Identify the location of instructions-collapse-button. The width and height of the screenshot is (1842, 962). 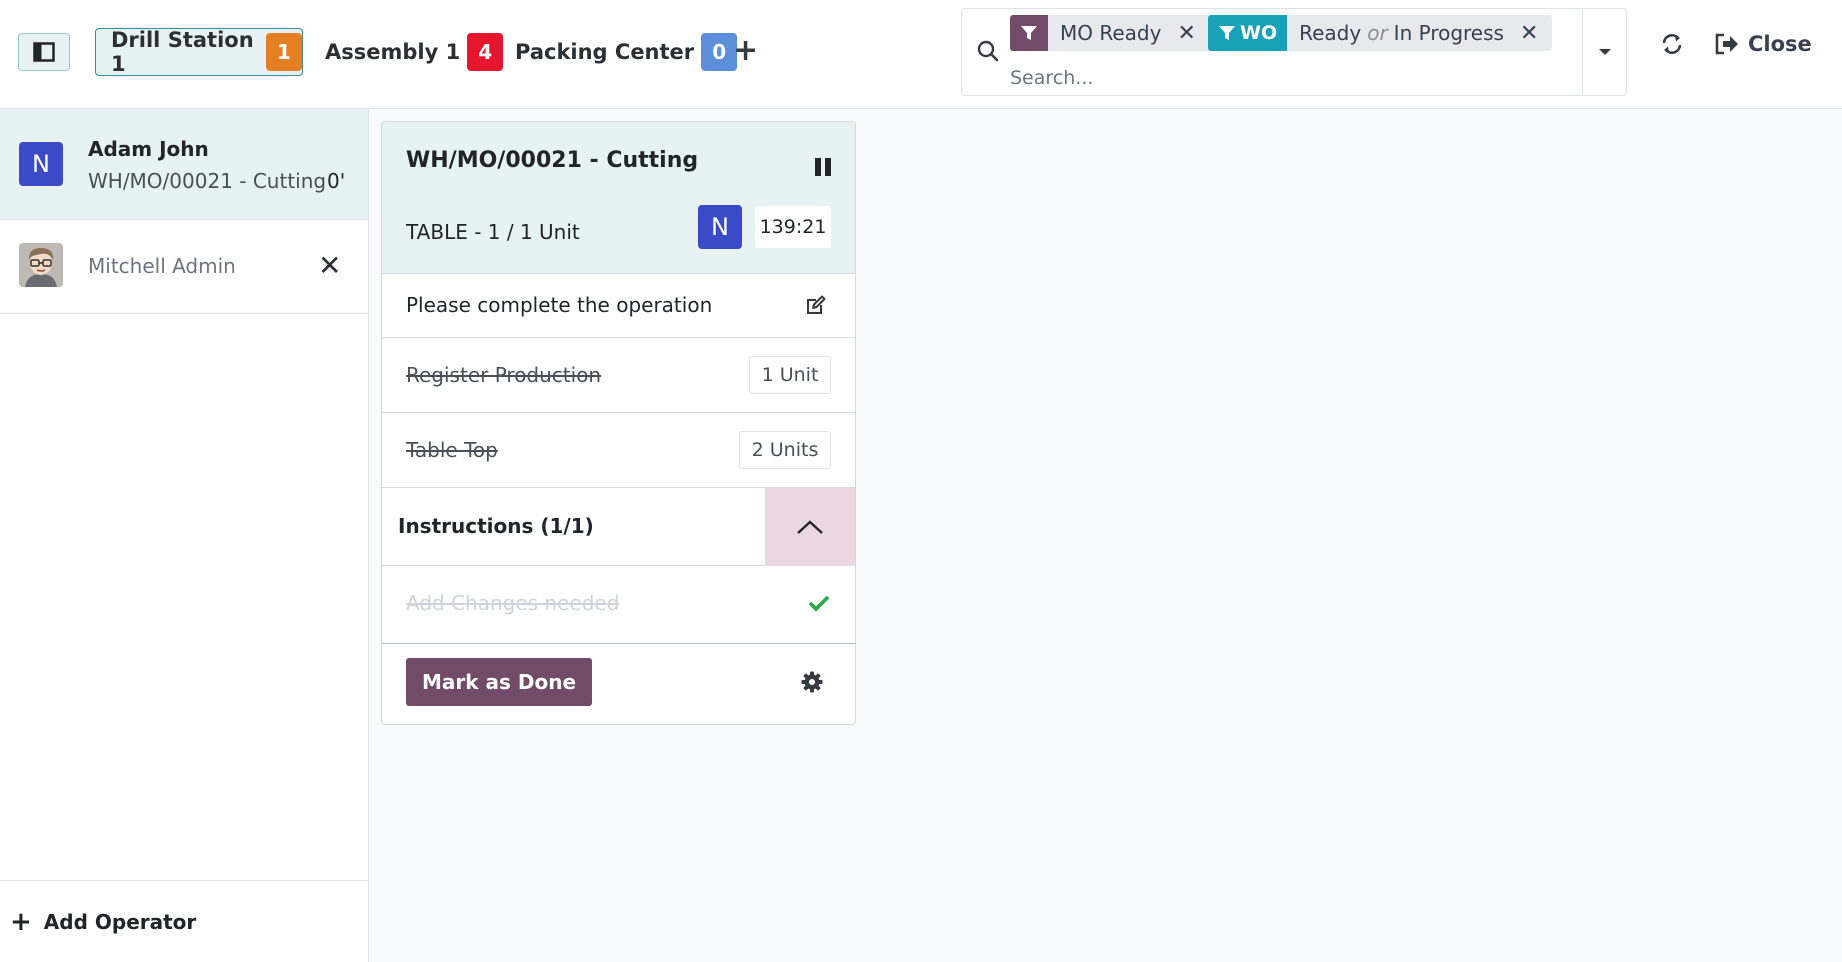
(810, 527).